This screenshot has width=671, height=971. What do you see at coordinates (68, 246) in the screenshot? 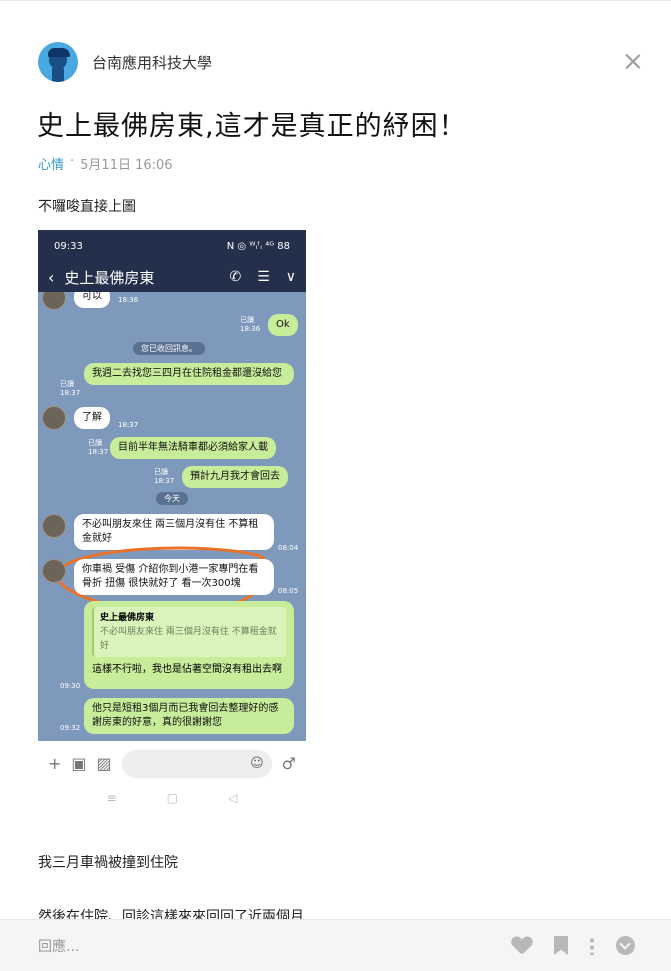
I see `status-time: 09:33` at bounding box center [68, 246].